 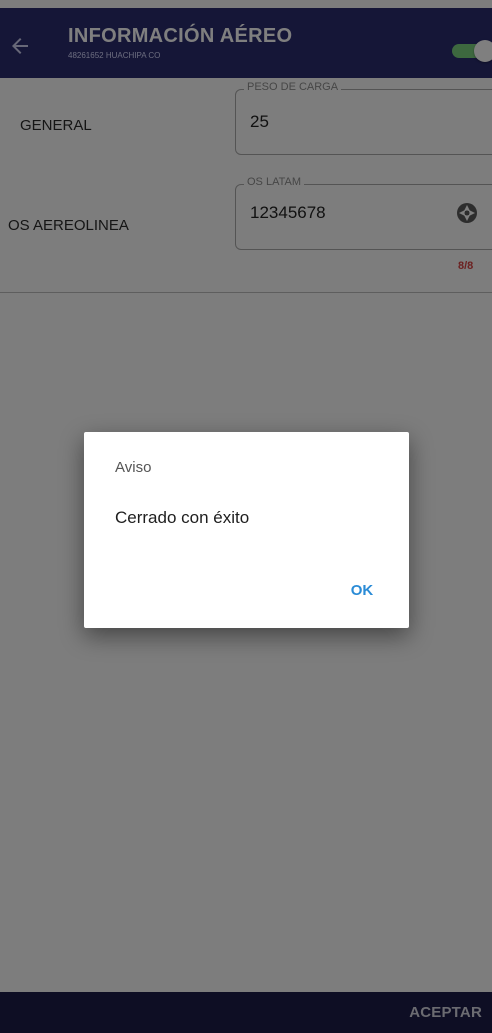 I want to click on dialog-title: Aviso, so click(x=133, y=467).